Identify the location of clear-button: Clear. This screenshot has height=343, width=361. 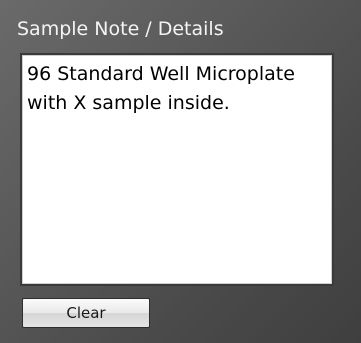
(86, 313).